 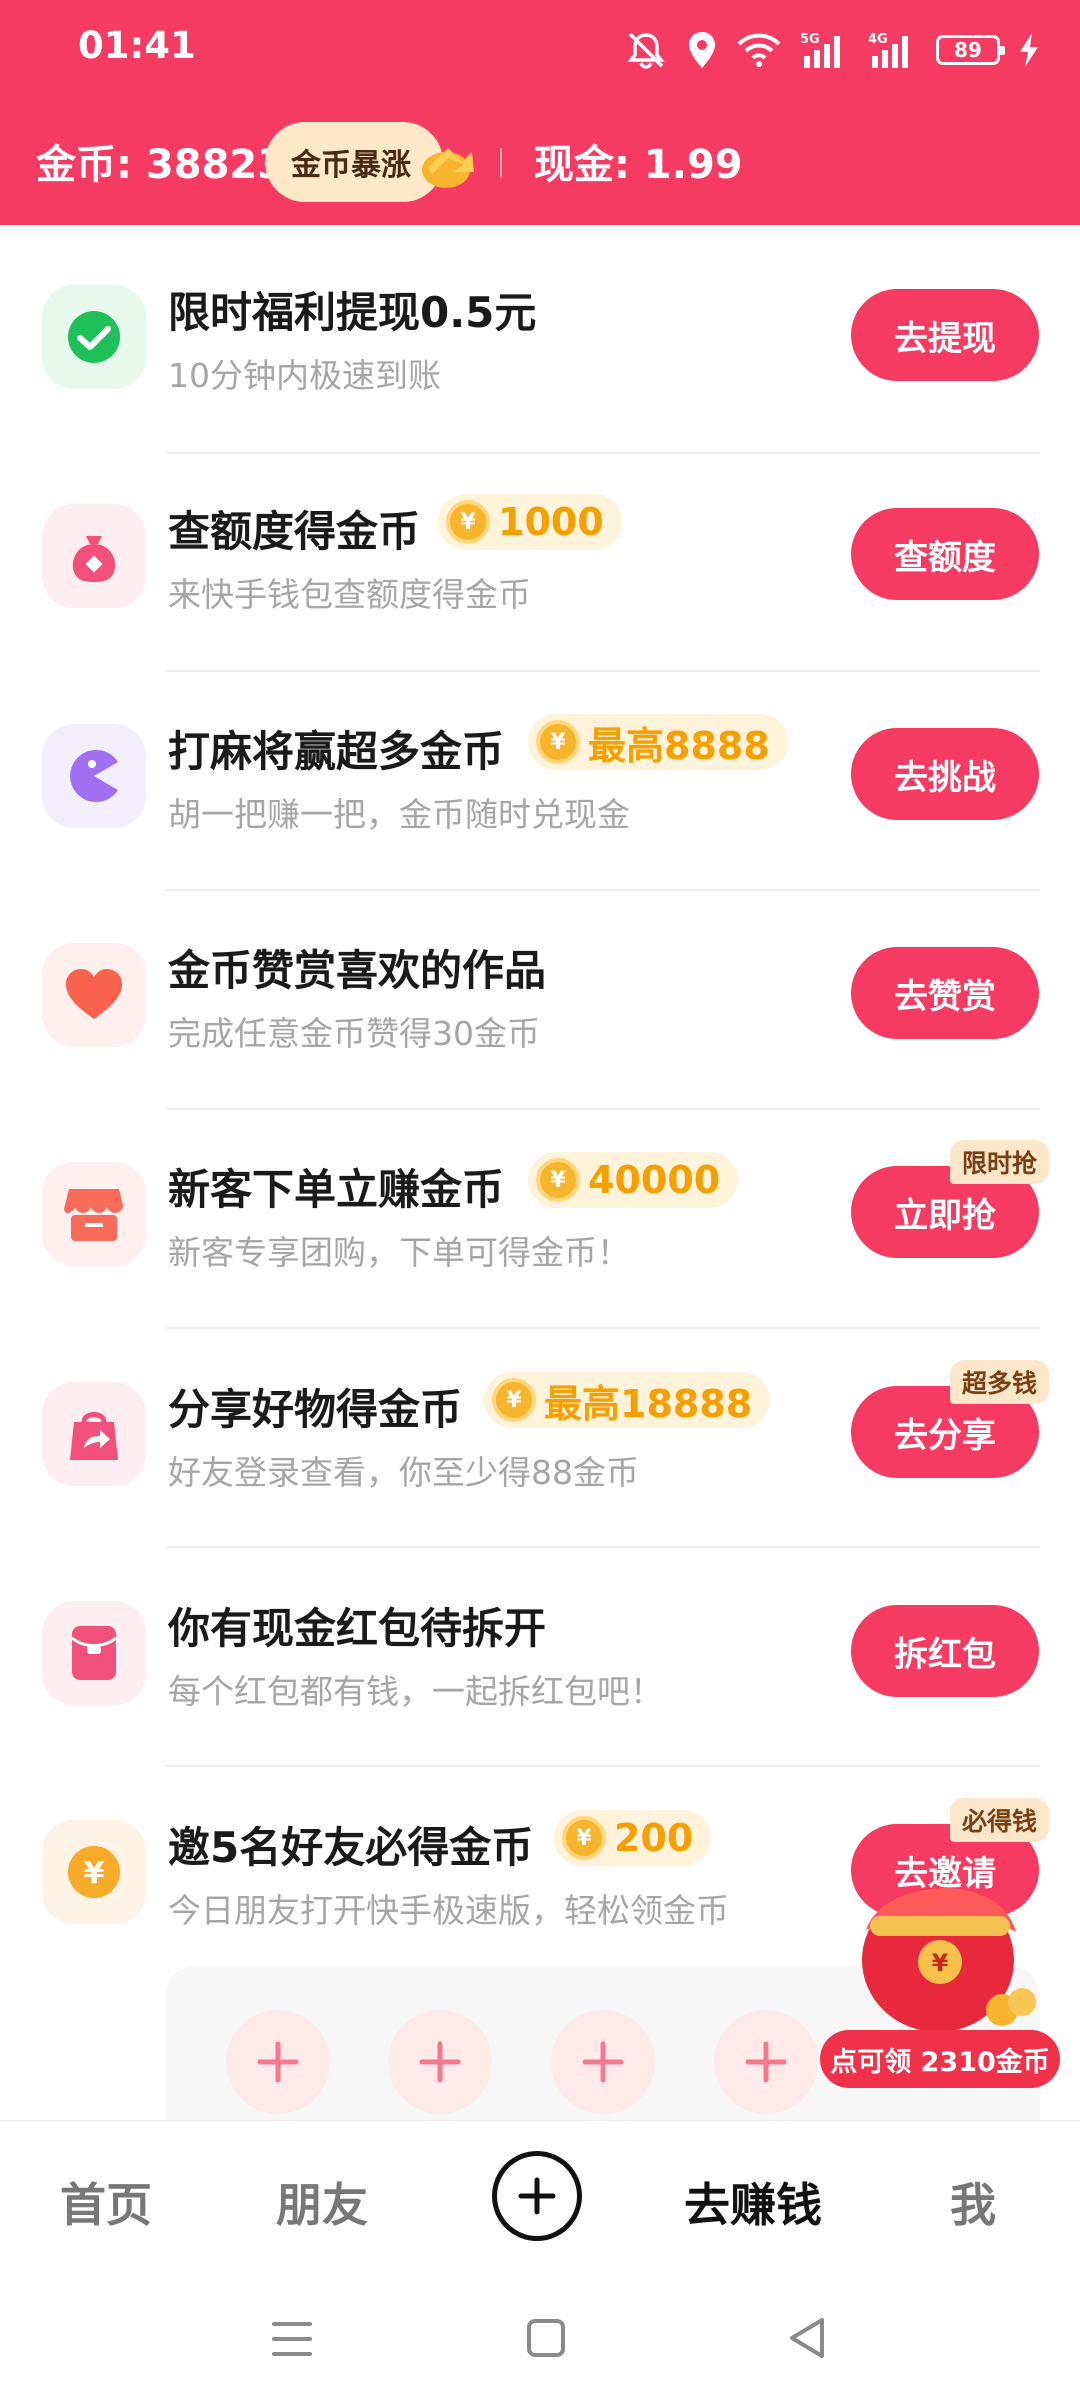 I want to click on check-quota-button: 查额度, so click(x=945, y=554).